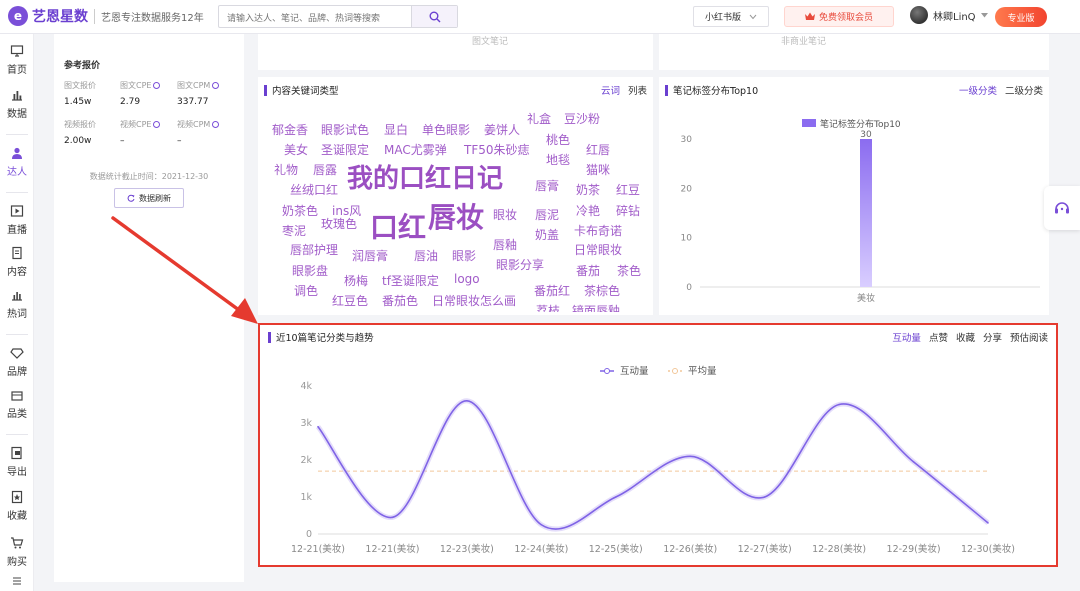 This screenshot has width=1080, height=591. What do you see at coordinates (588, 189) in the screenshot?
I see `keyword: 奶茶` at bounding box center [588, 189].